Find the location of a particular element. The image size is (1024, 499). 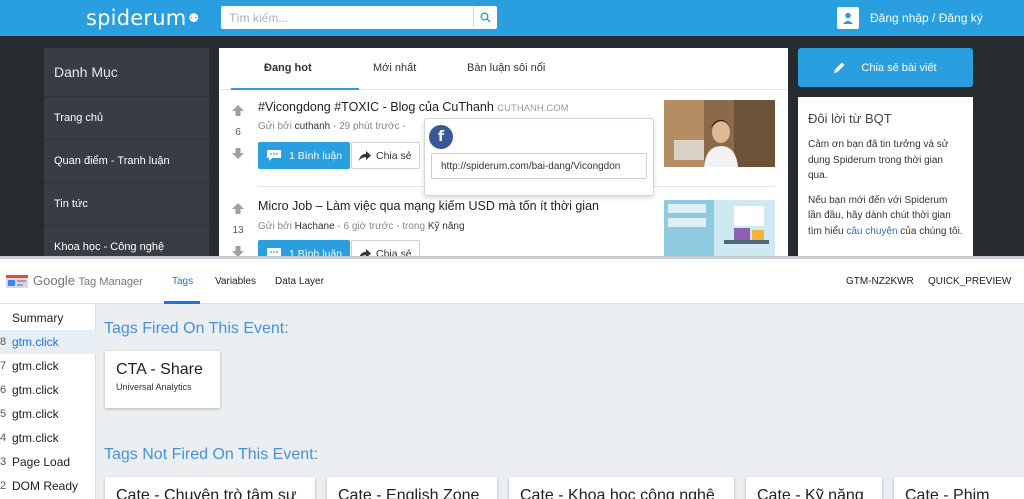

post-author: cuthanh is located at coordinates (313, 126).